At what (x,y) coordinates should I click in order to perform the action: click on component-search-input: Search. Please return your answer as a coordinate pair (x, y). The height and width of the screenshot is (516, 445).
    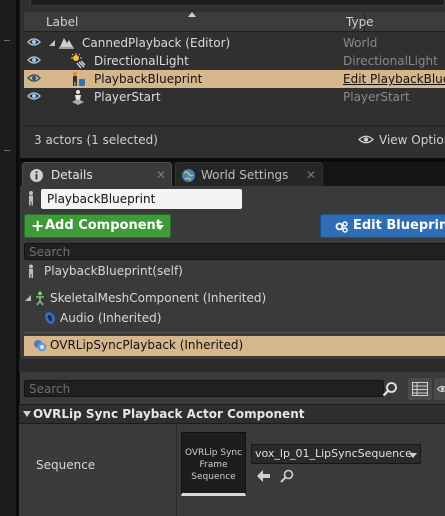
    Looking at the image, I should click on (234, 251).